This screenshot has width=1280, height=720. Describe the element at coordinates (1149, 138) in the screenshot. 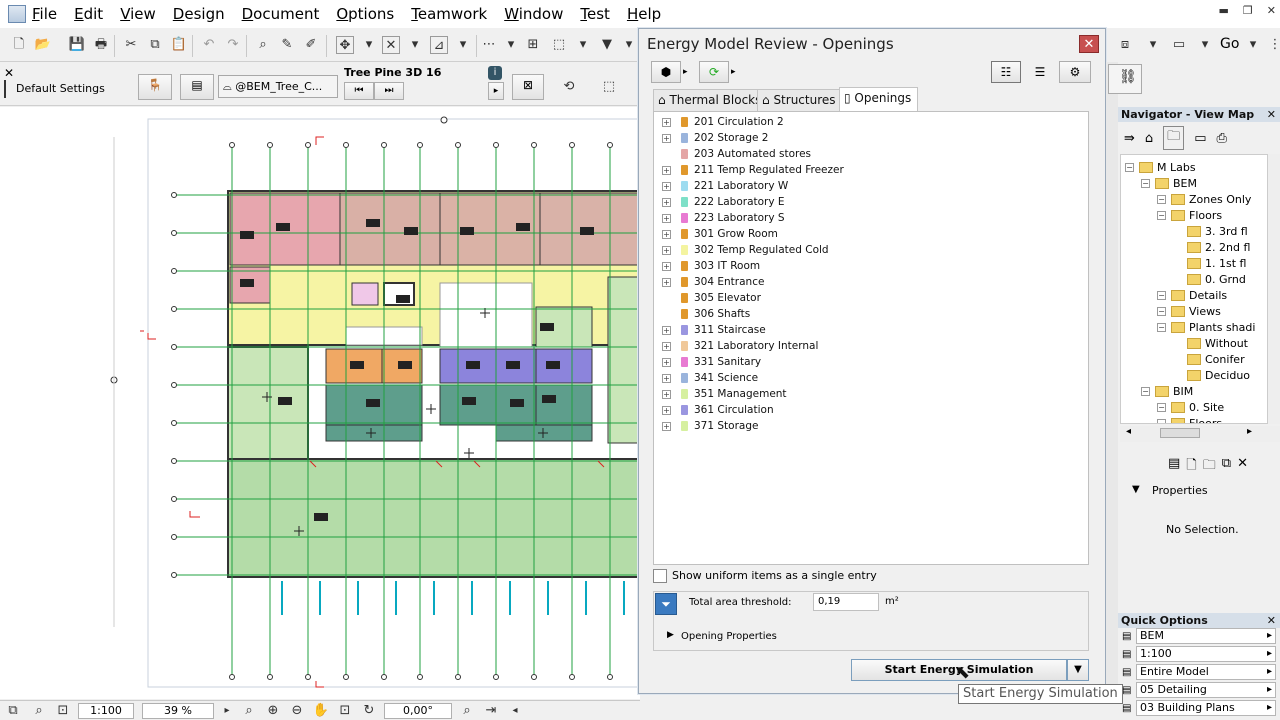

I see `project-map-icon: ⌂` at that location.